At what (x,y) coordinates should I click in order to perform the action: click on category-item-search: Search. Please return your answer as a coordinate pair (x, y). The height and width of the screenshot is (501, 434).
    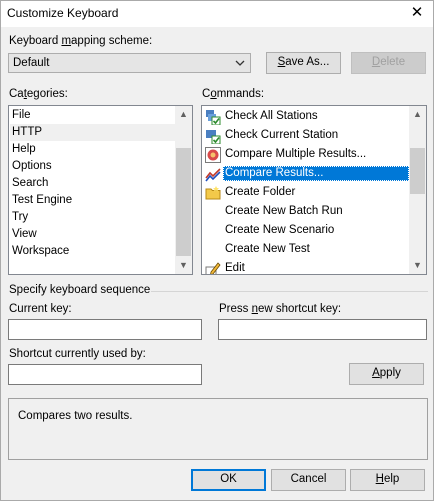
    Looking at the image, I should click on (30, 183).